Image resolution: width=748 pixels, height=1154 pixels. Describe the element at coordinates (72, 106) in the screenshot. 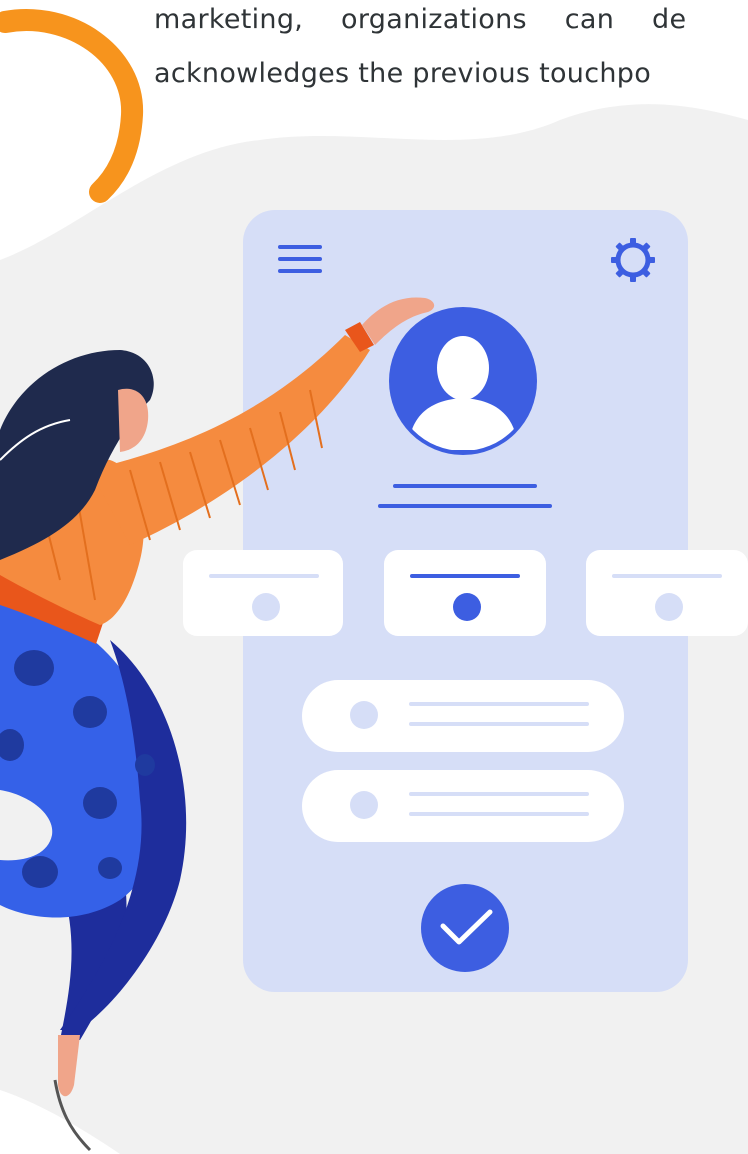

I see `orange-arc` at that location.